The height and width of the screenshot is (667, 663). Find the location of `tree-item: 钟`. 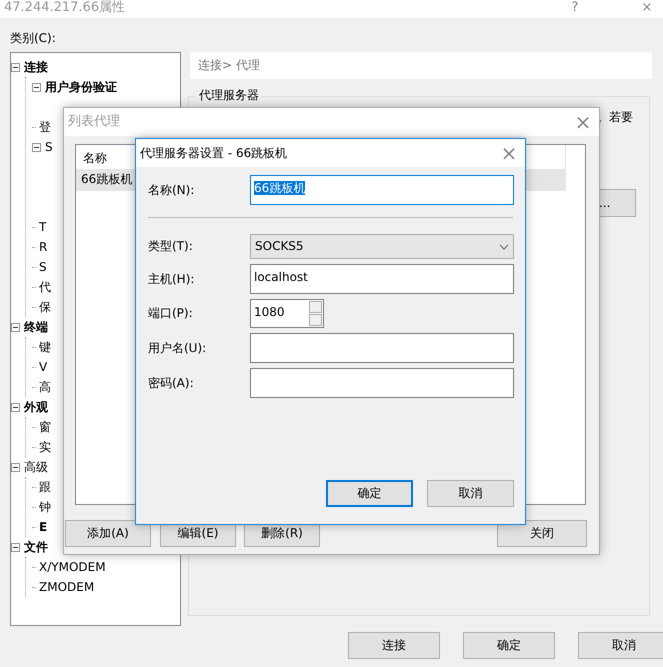

tree-item: 钟 is located at coordinates (45, 507).